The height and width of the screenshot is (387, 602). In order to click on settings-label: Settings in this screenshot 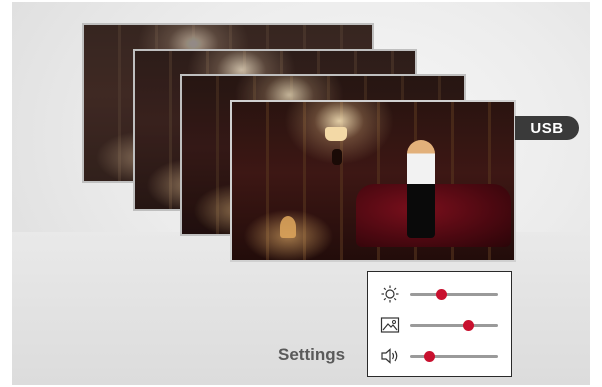, I will do `click(312, 354)`.